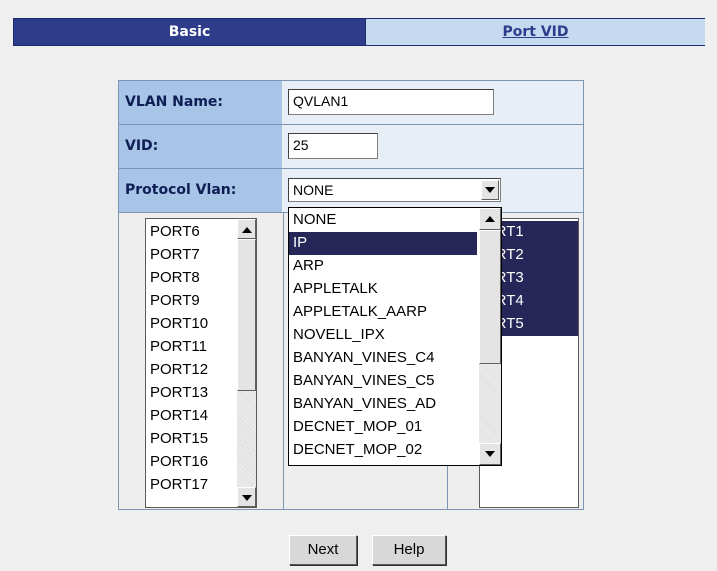 The height and width of the screenshot is (571, 717). I want to click on vid-cell: 25, so click(433, 146).